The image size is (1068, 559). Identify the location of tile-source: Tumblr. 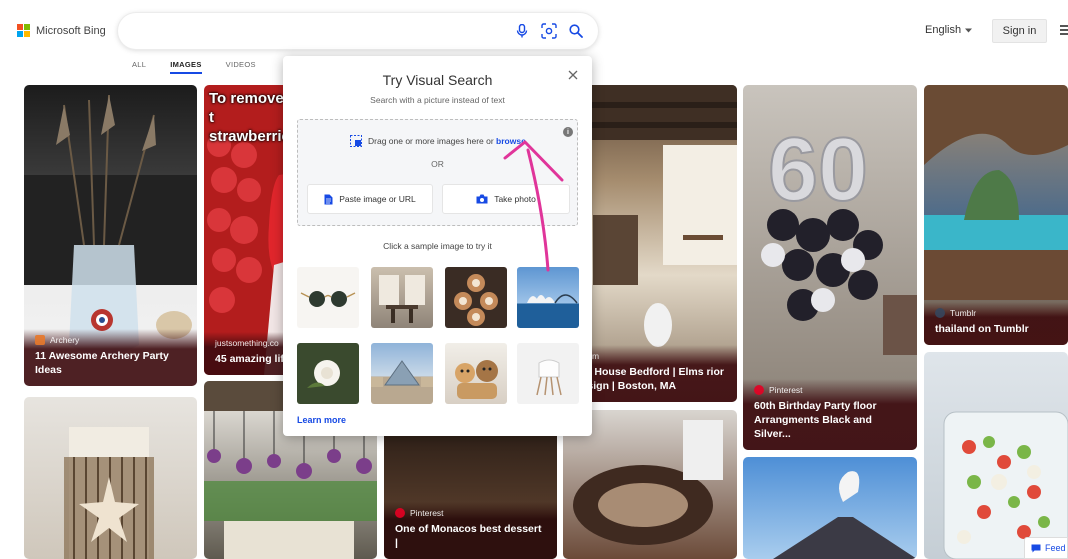
(963, 313).